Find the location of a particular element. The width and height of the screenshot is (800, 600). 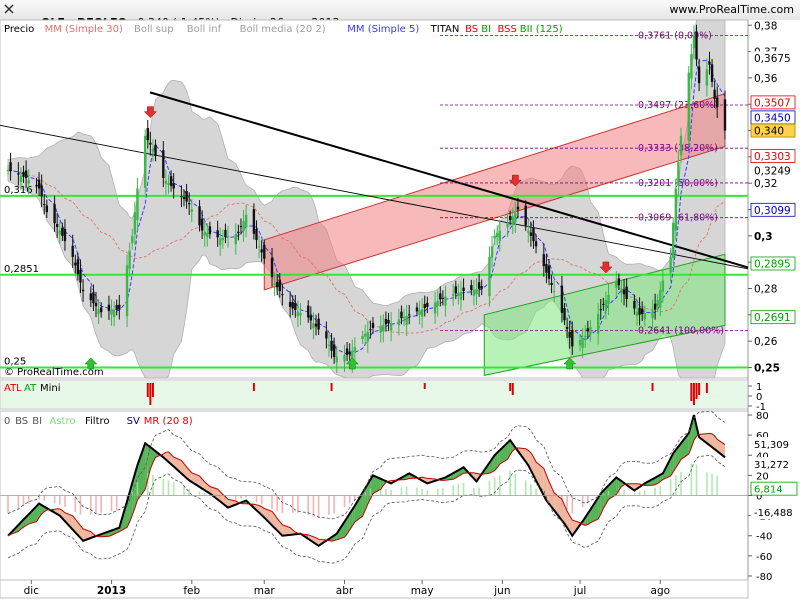

price-tag: 0,3507 is located at coordinates (772, 103).